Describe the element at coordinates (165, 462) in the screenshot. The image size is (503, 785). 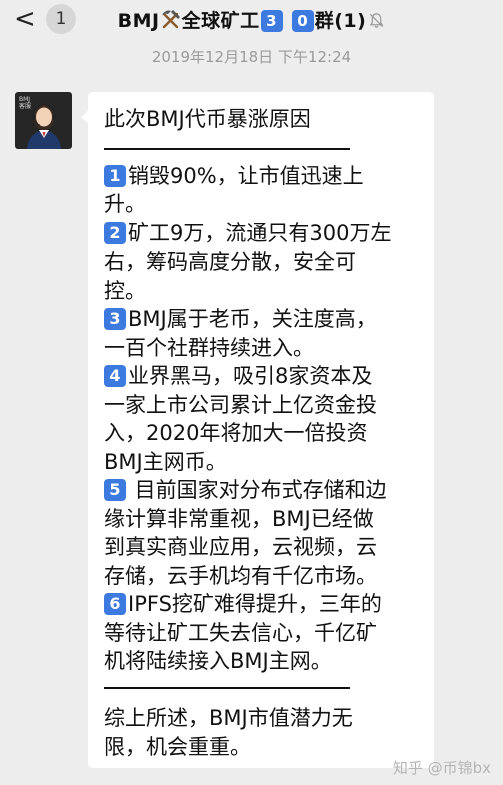
I see `item-4-line-4: BMJ主网币。` at that location.